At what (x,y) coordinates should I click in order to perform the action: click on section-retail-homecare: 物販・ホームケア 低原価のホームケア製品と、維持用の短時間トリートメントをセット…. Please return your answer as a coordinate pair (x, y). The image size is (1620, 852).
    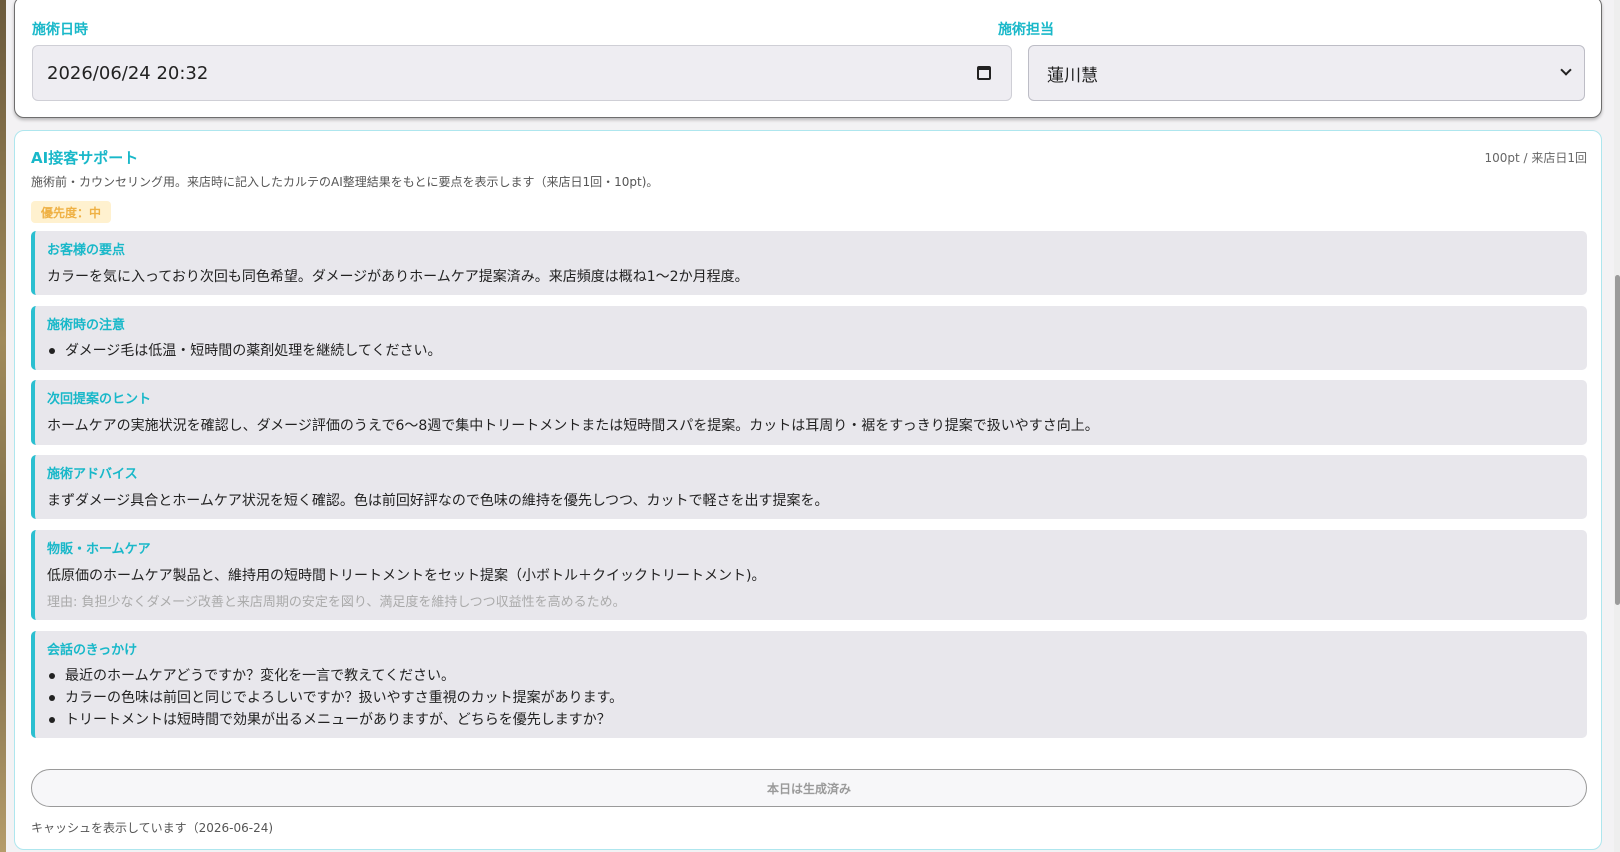
    Looking at the image, I should click on (809, 575).